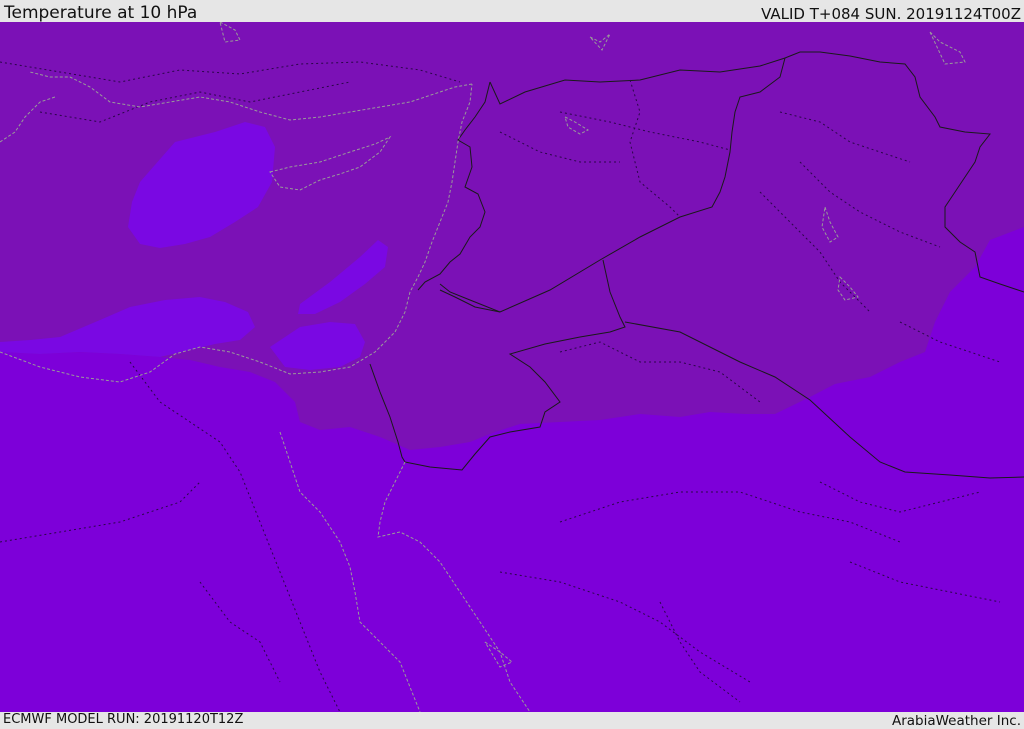 The image size is (1024, 729). What do you see at coordinates (101, 13) in the screenshot?
I see `map-title: Temperature at 10 hPa` at bounding box center [101, 13].